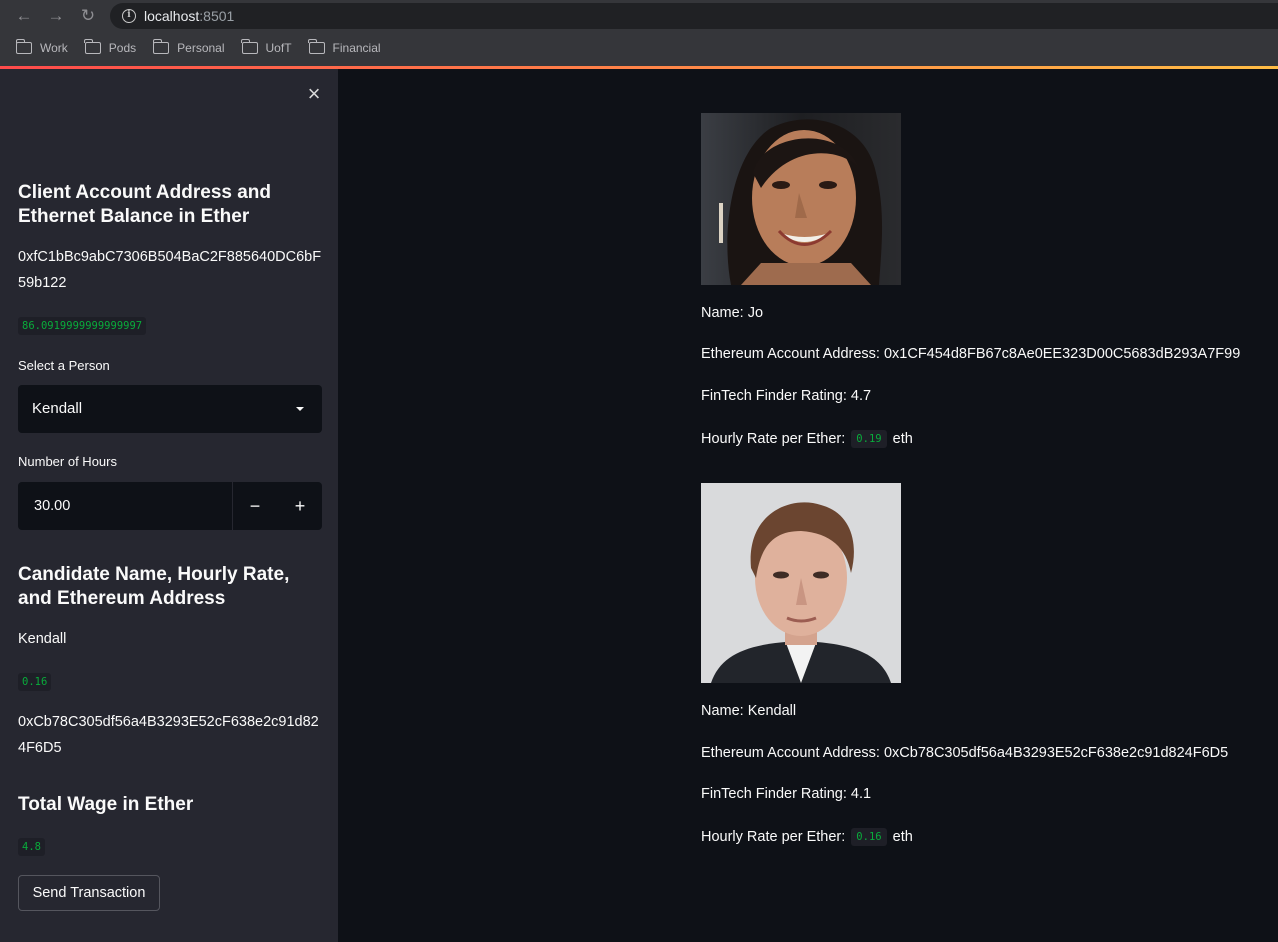 This screenshot has width=1278, height=942. I want to click on hours-input: 30.00 − +, so click(170, 506).